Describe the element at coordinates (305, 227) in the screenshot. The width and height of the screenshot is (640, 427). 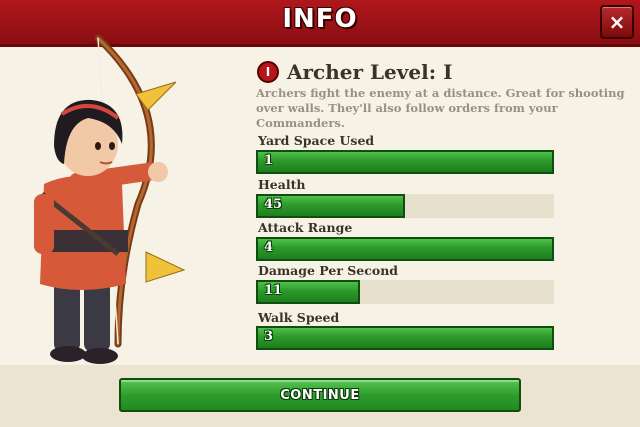
I see `stat-label-attack-range: Attack Range` at that location.